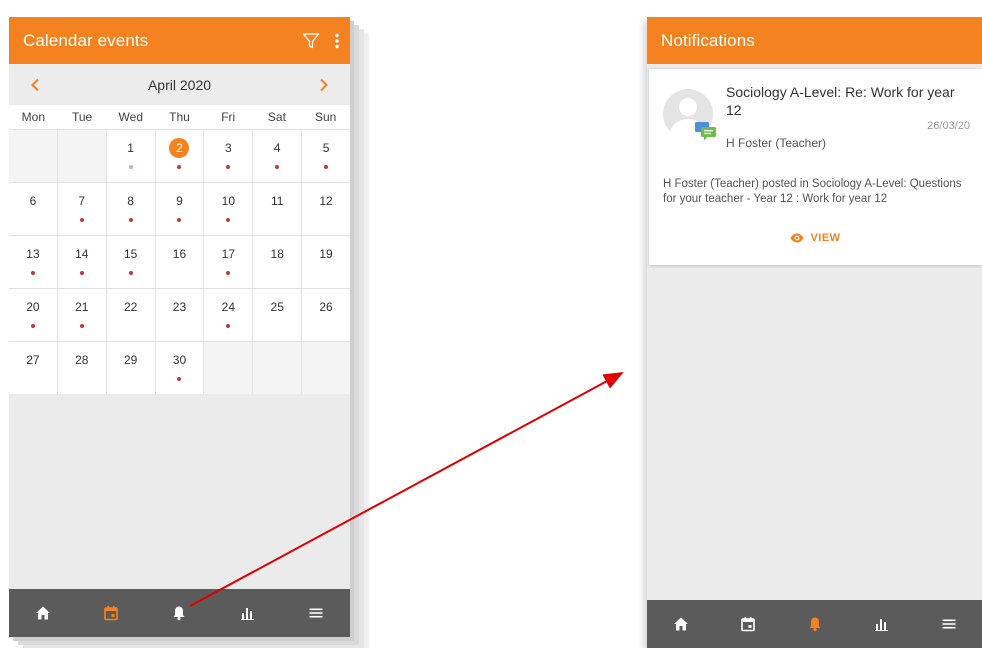 This screenshot has width=982, height=648. What do you see at coordinates (326, 307) in the screenshot?
I see `day-number: 26` at bounding box center [326, 307].